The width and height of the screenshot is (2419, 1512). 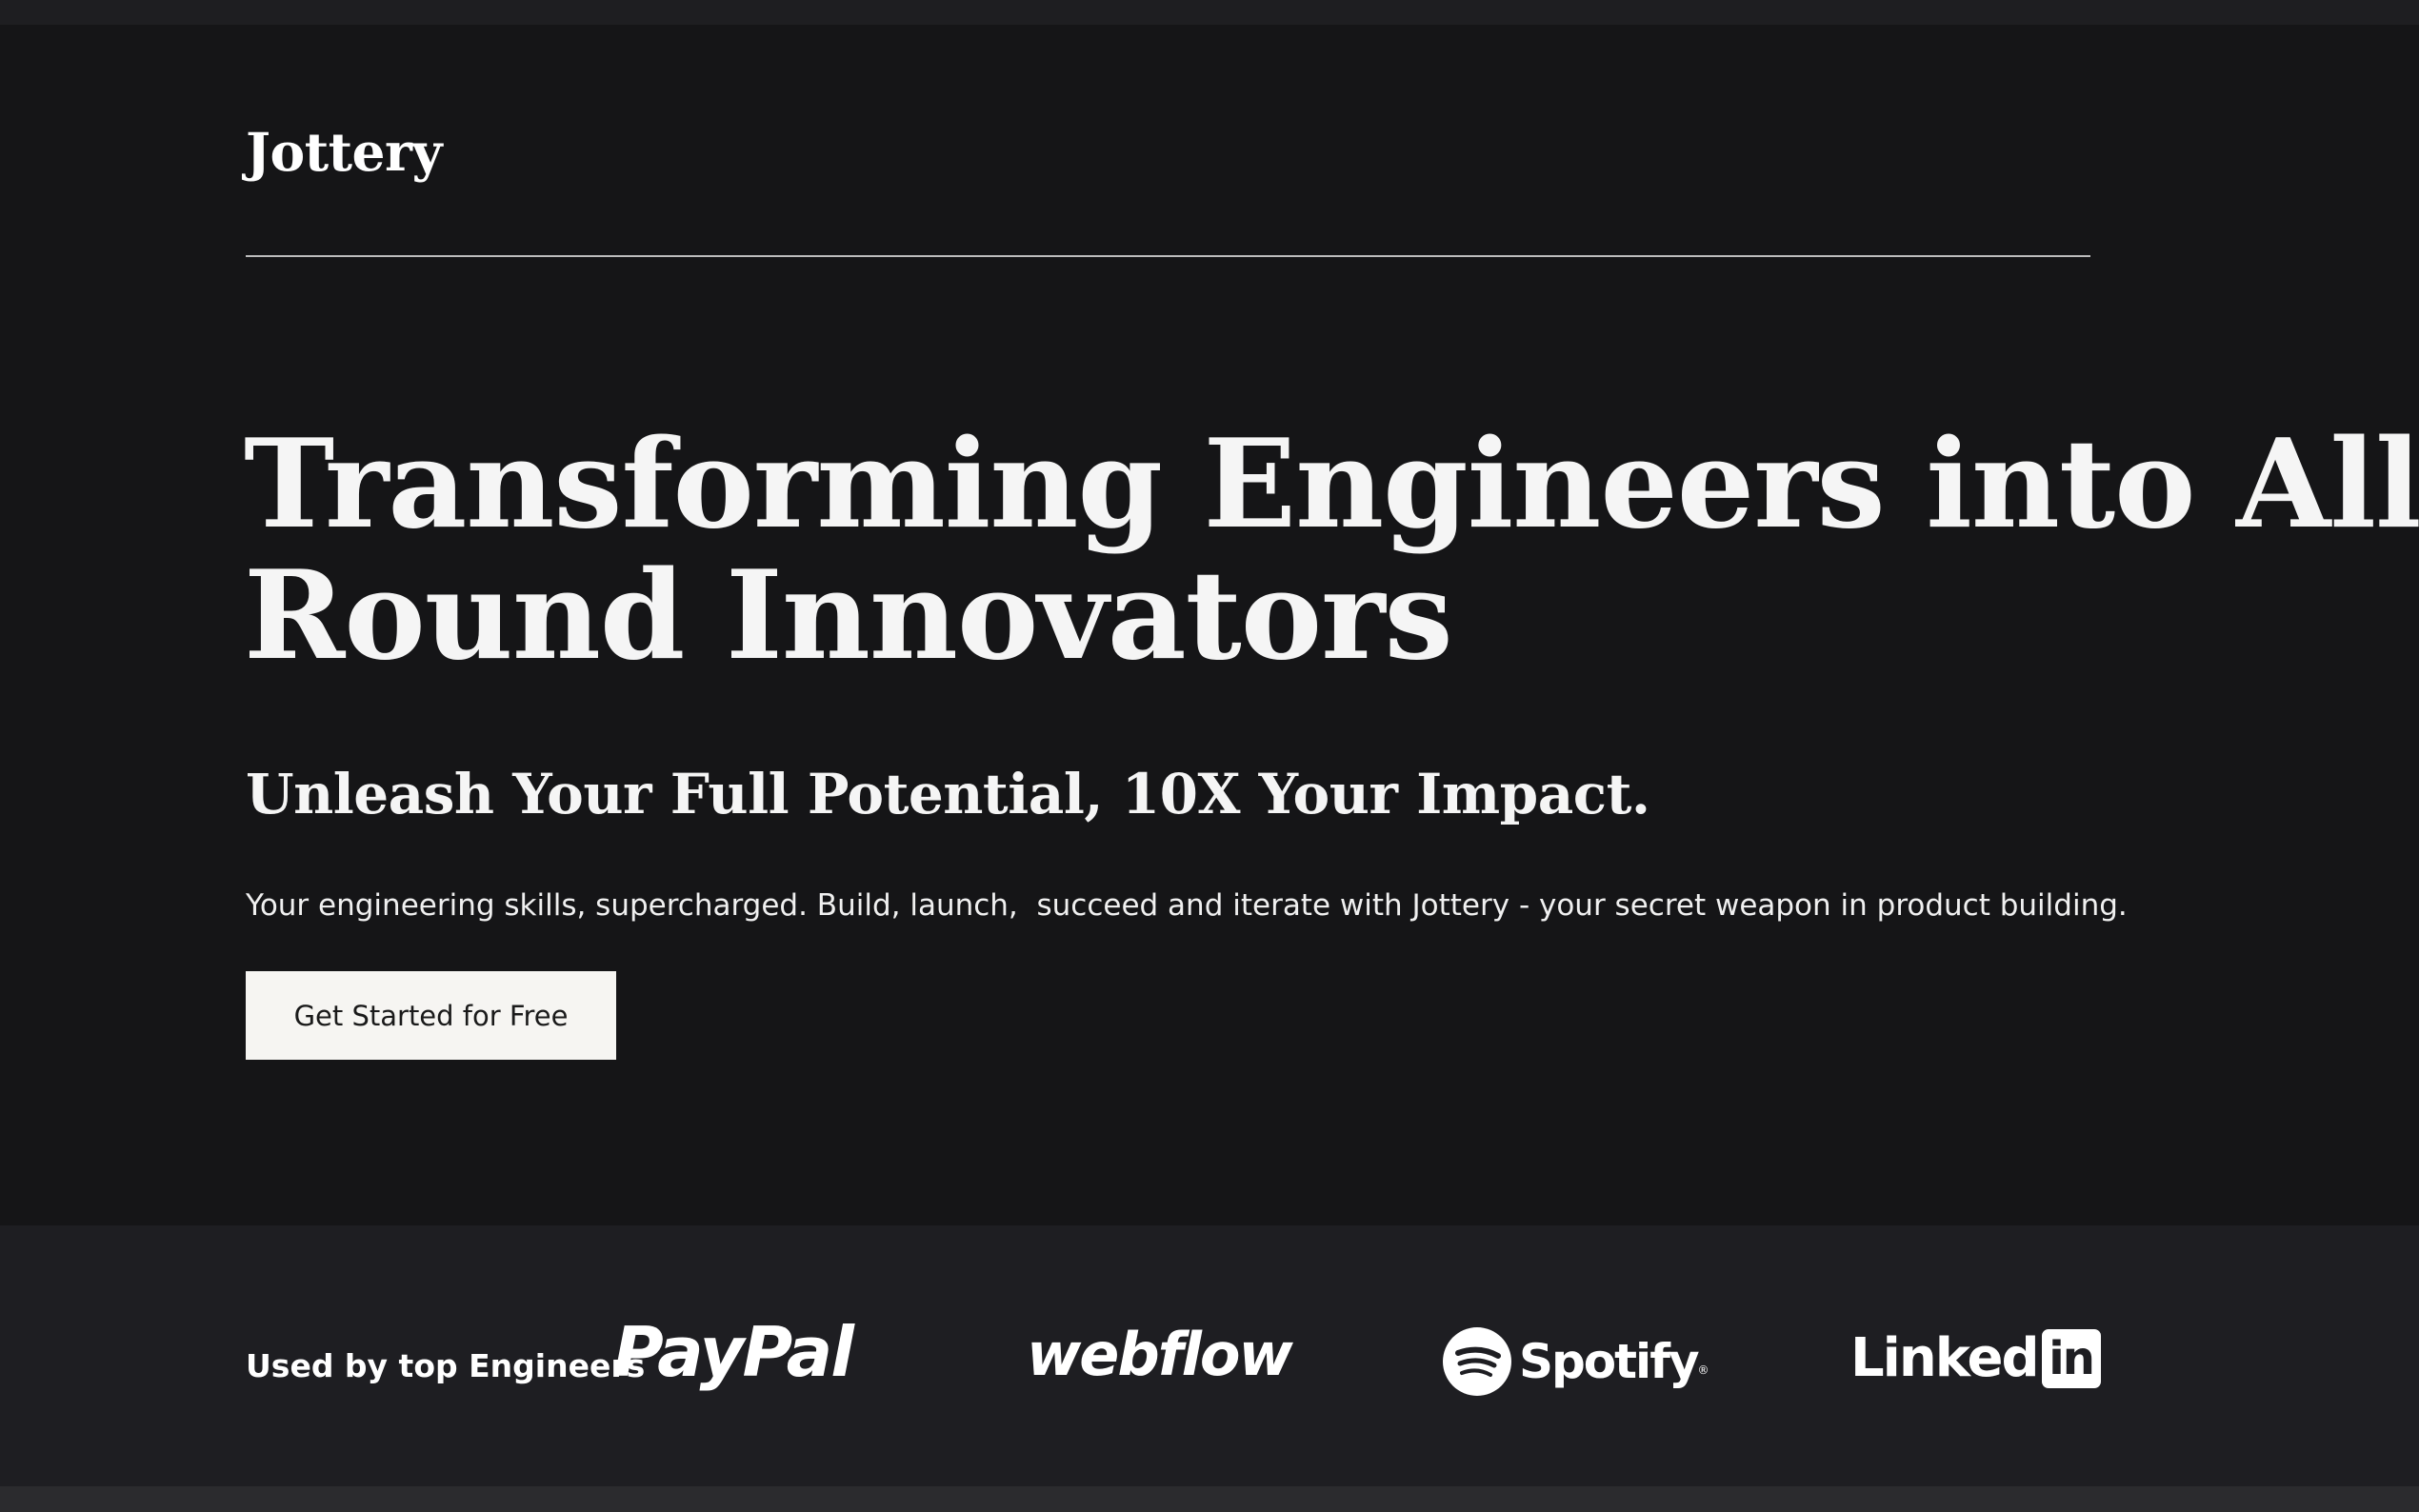 What do you see at coordinates (431, 1015) in the screenshot?
I see `get-started-button: Get Started for Free` at bounding box center [431, 1015].